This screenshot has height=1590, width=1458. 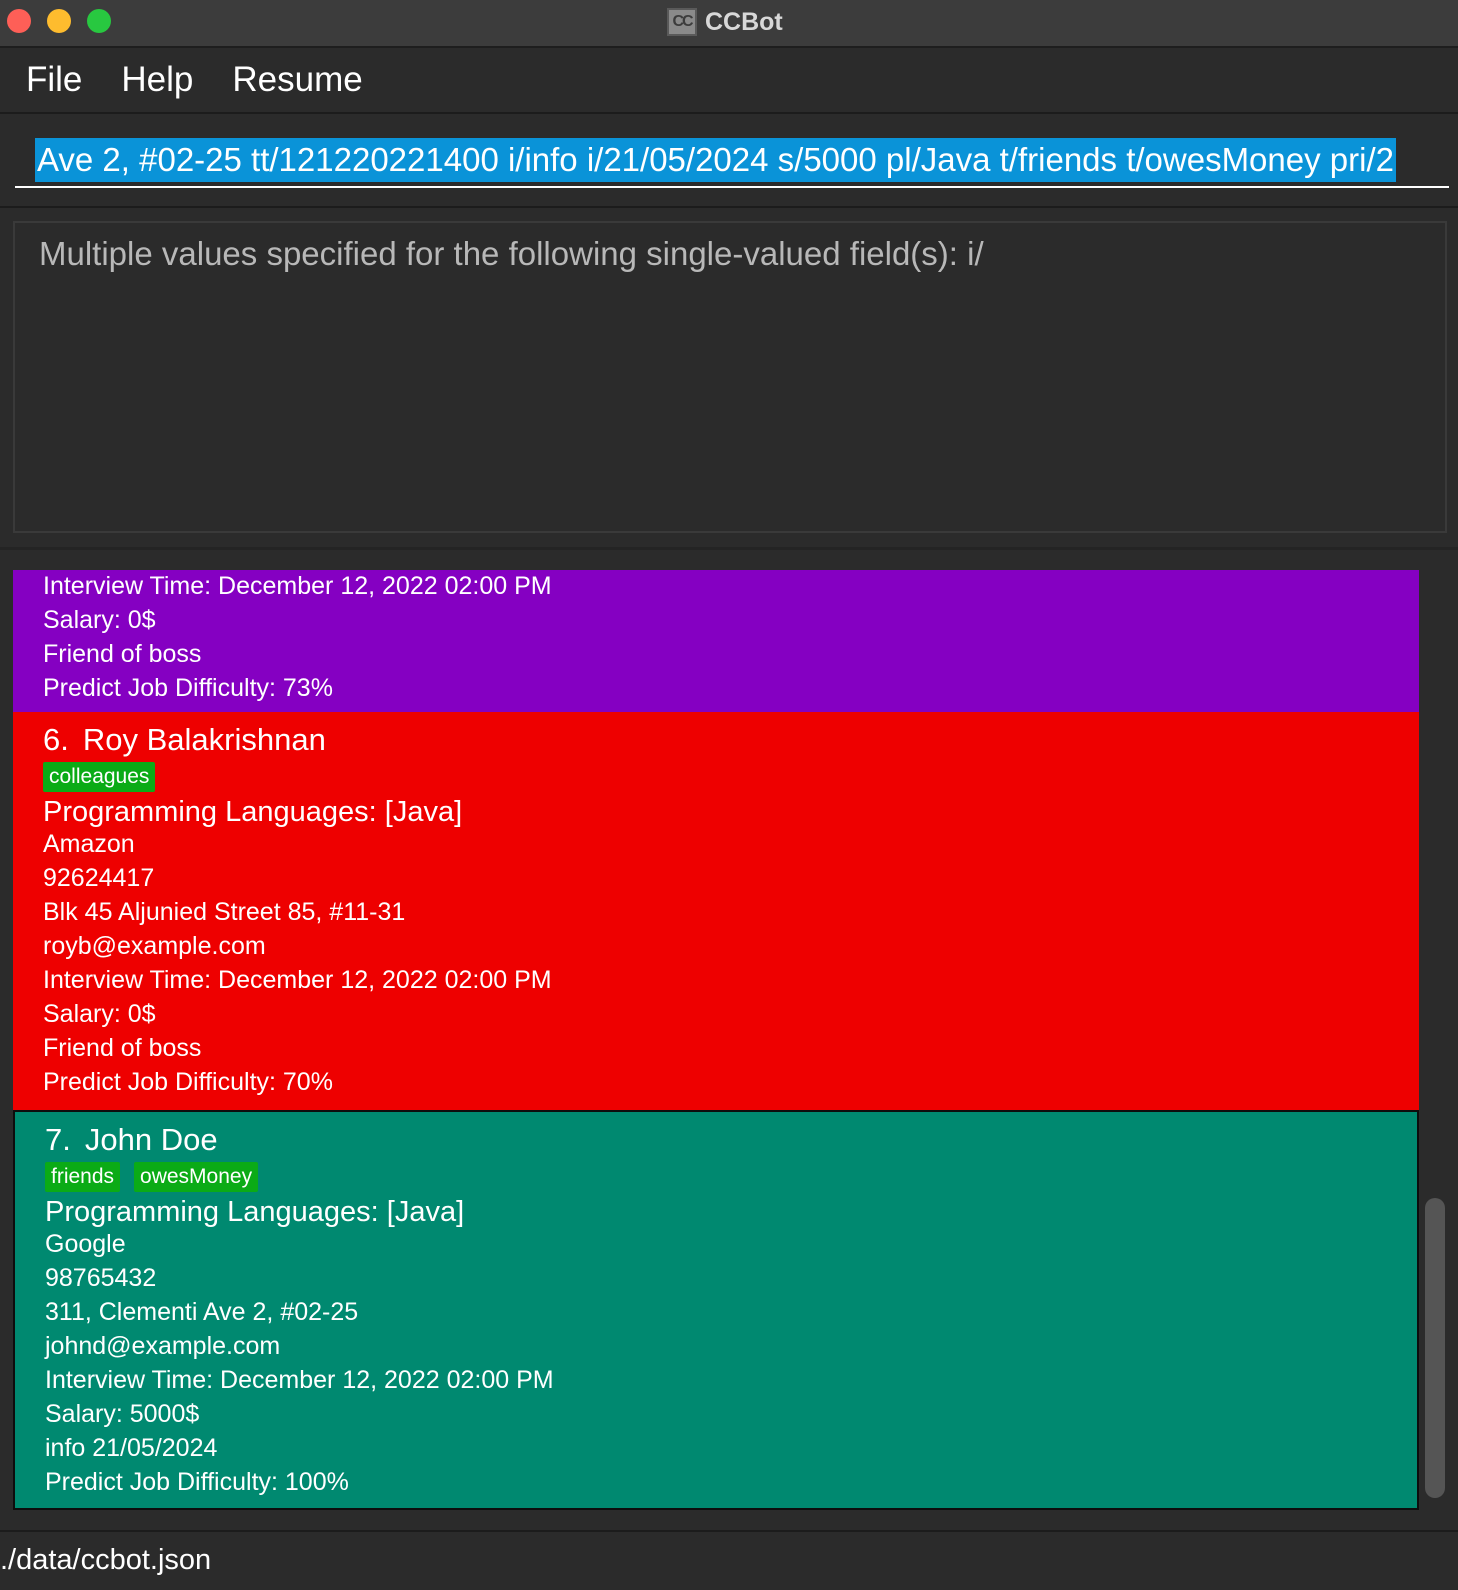 I want to click on window-title: CCBot, so click(x=744, y=21).